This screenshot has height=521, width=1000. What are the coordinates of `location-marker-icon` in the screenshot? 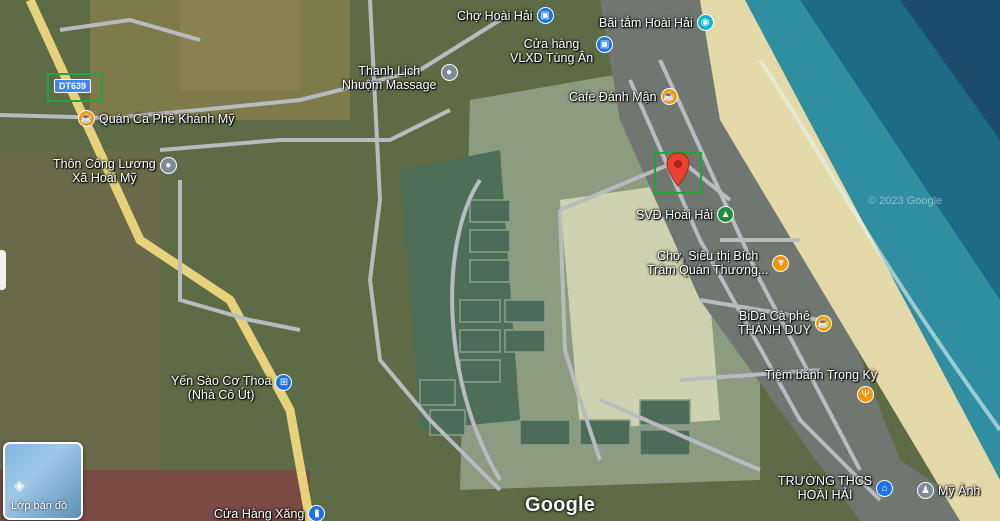 It's located at (678, 170).